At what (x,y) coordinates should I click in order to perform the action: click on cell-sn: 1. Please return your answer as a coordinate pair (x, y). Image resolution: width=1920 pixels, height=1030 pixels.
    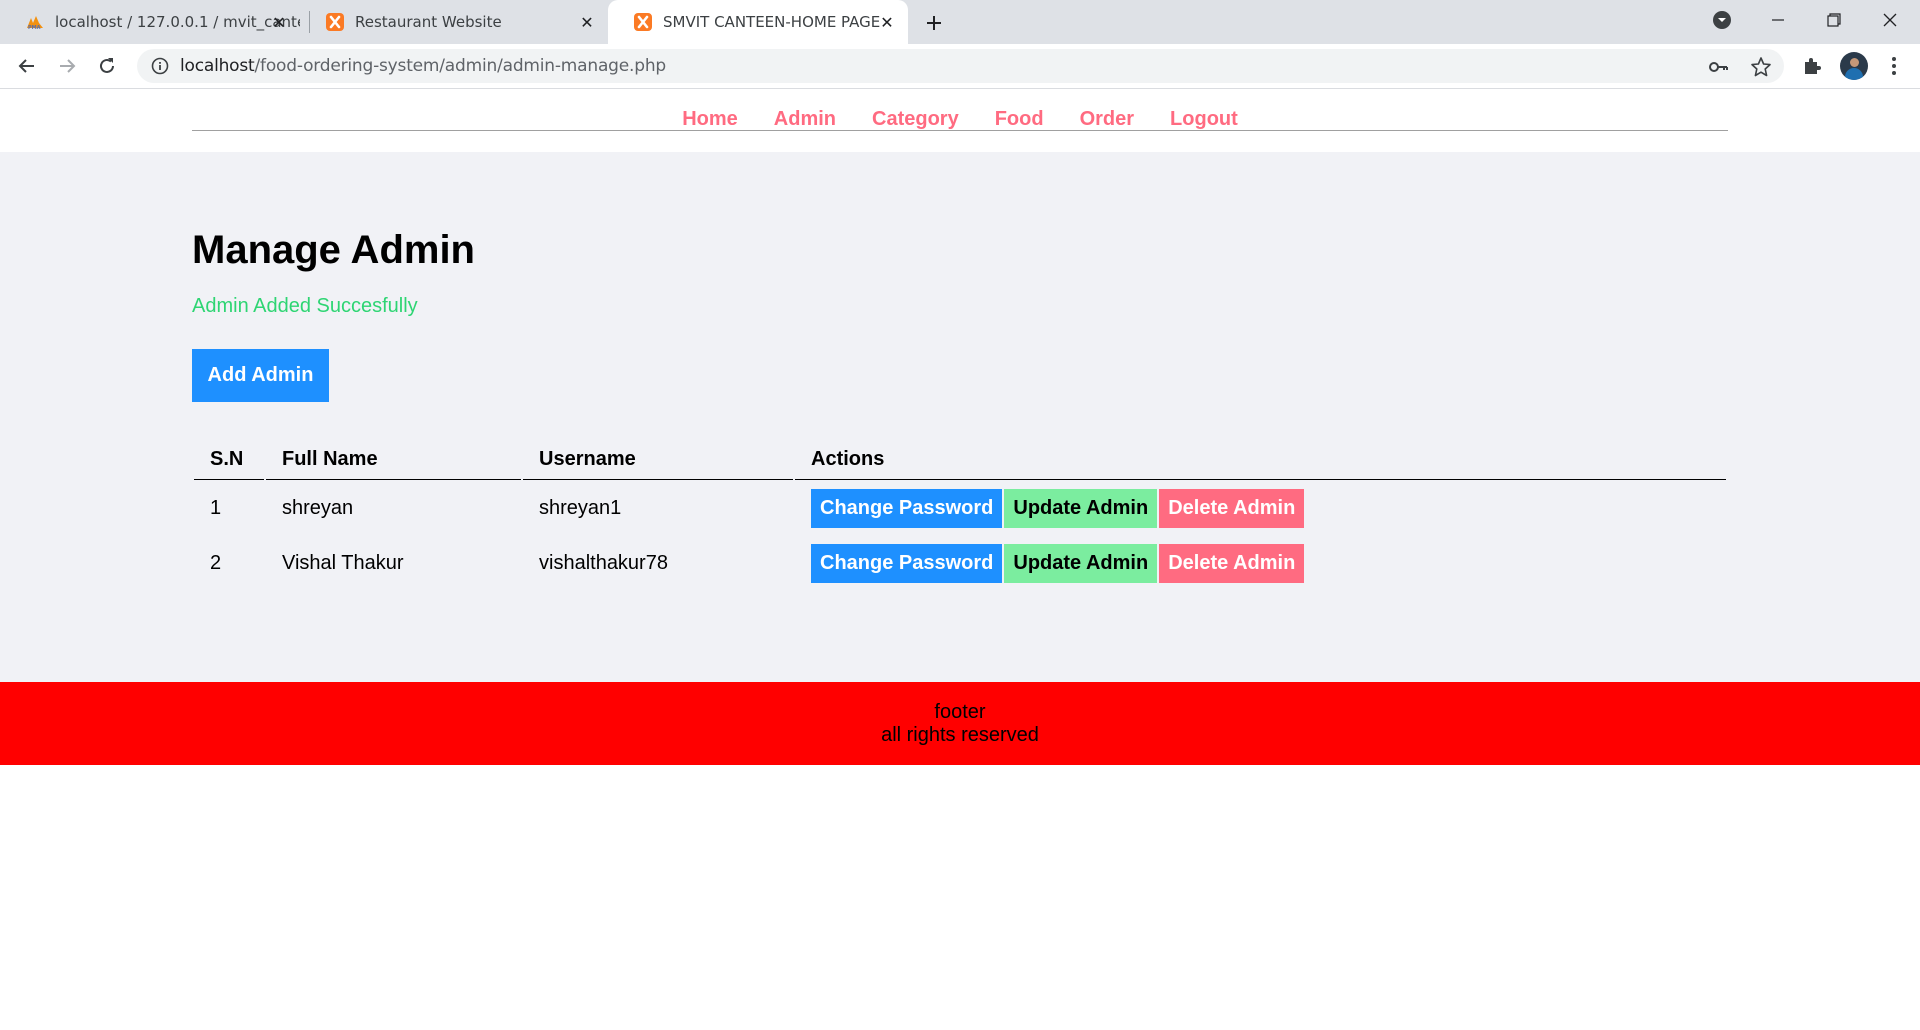
    Looking at the image, I should click on (216, 508).